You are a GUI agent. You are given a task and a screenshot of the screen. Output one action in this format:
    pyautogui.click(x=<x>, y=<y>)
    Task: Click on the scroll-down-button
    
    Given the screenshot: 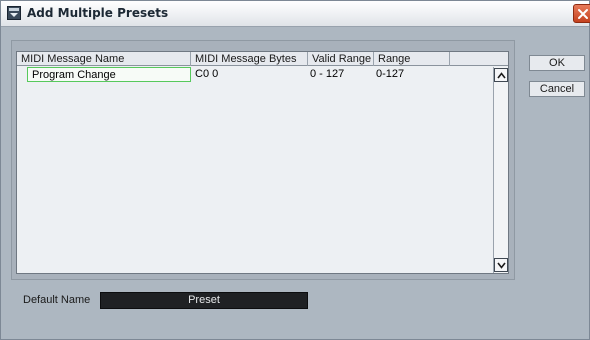 What is the action you would take?
    pyautogui.click(x=501, y=265)
    